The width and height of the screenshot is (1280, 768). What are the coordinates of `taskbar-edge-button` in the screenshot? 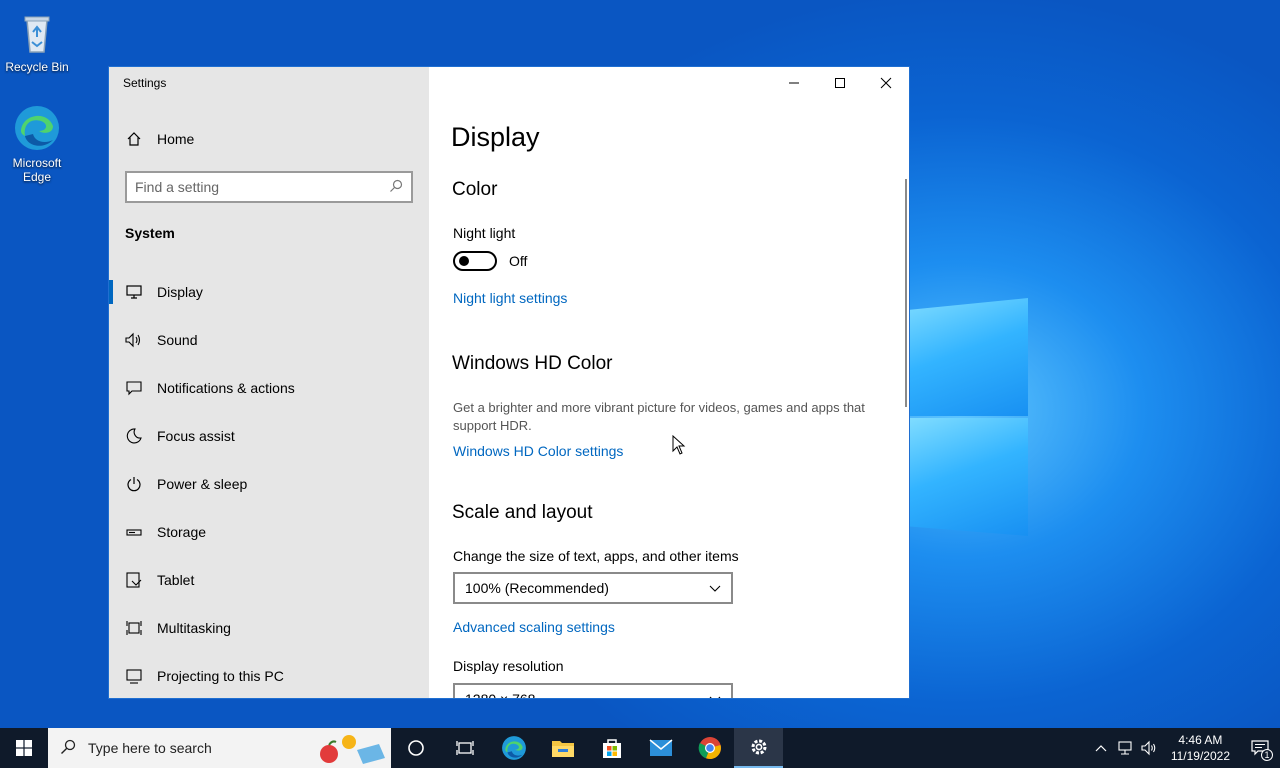 It's located at (513, 748).